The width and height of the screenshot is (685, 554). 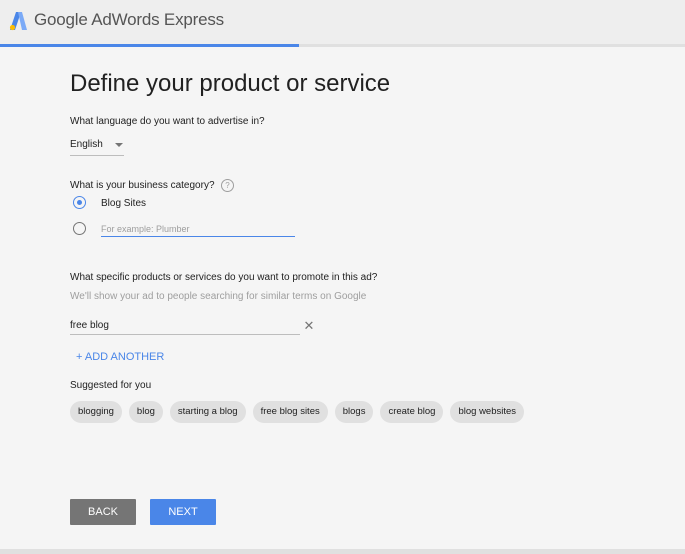 I want to click on category-selected-label: Blog Sites, so click(x=124, y=203).